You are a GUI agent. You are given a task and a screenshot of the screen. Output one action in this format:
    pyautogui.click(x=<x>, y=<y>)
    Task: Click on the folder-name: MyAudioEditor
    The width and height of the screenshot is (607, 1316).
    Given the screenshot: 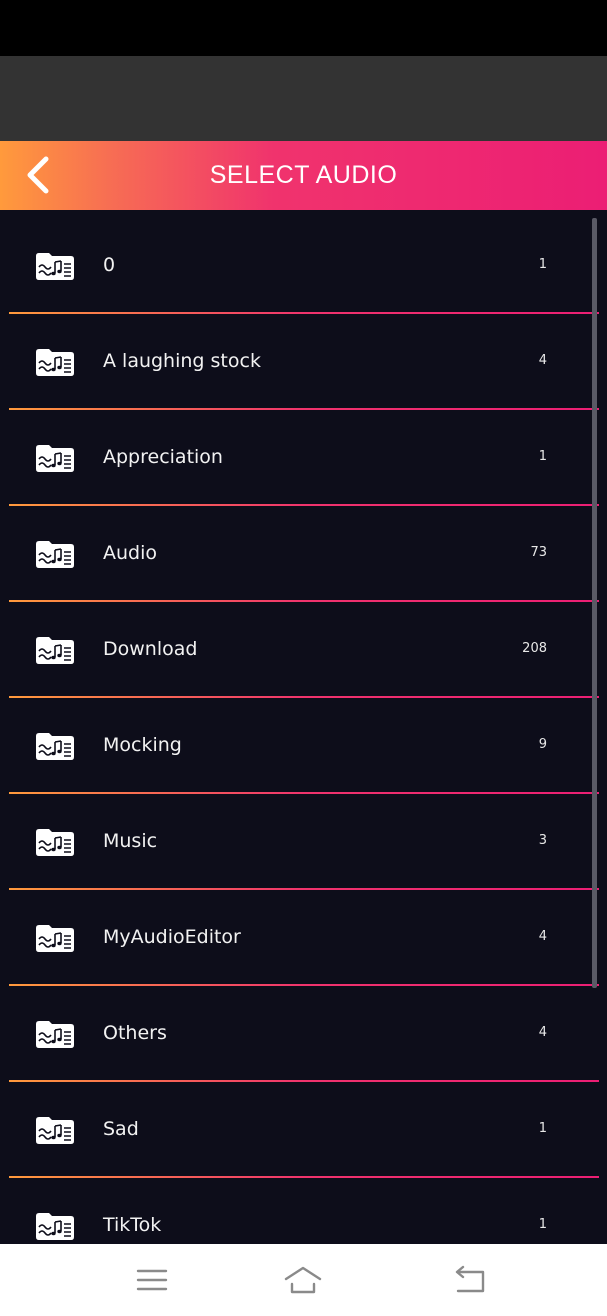 What is the action you would take?
    pyautogui.click(x=172, y=937)
    